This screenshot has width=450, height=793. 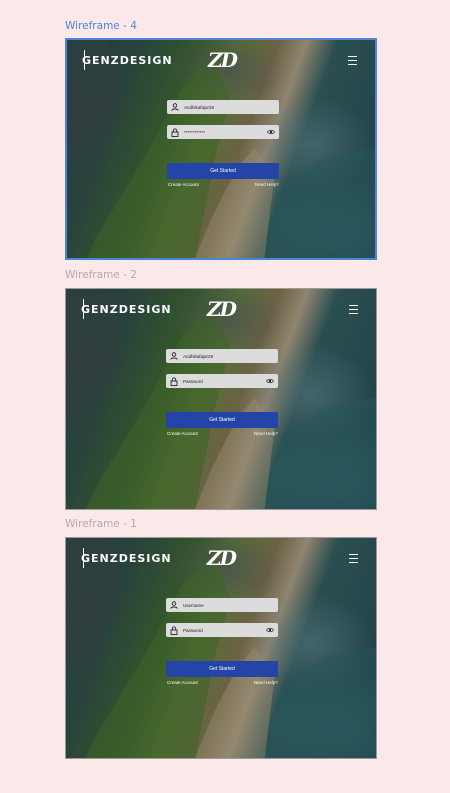 I want to click on frame-label-wireframe-1: Wireframe - 1, so click(x=101, y=524).